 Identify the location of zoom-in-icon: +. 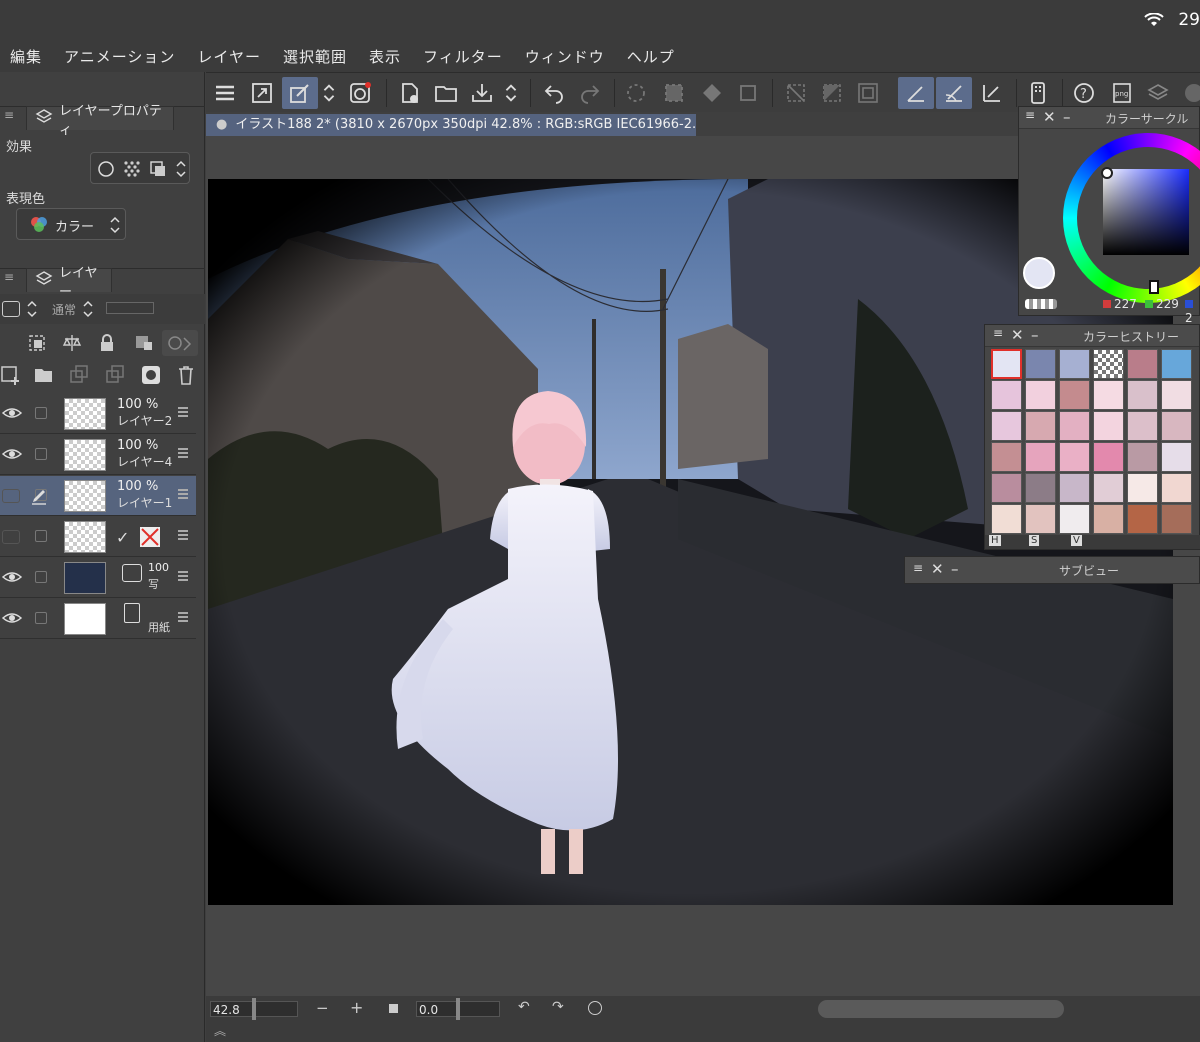
(356, 1007).